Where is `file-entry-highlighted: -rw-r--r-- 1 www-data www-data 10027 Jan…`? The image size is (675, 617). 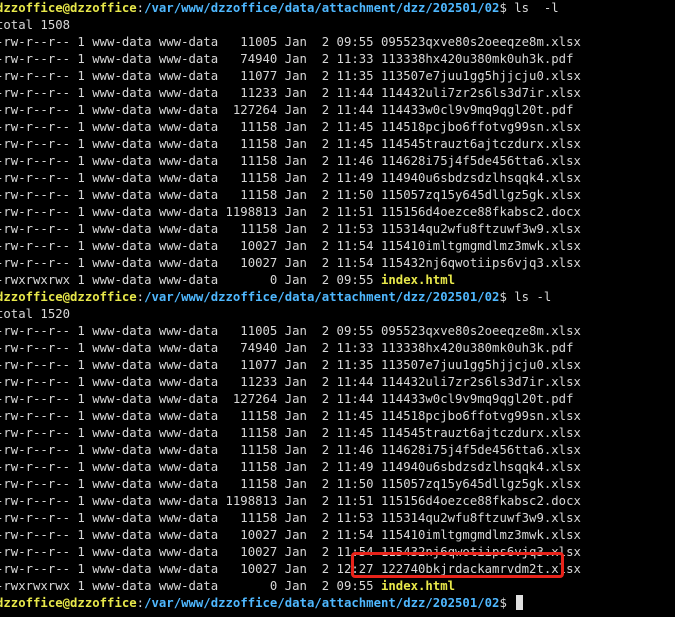 file-entry-highlighted: -rw-r--r-- 1 www-data www-data 10027 Jan… is located at coordinates (337, 569).